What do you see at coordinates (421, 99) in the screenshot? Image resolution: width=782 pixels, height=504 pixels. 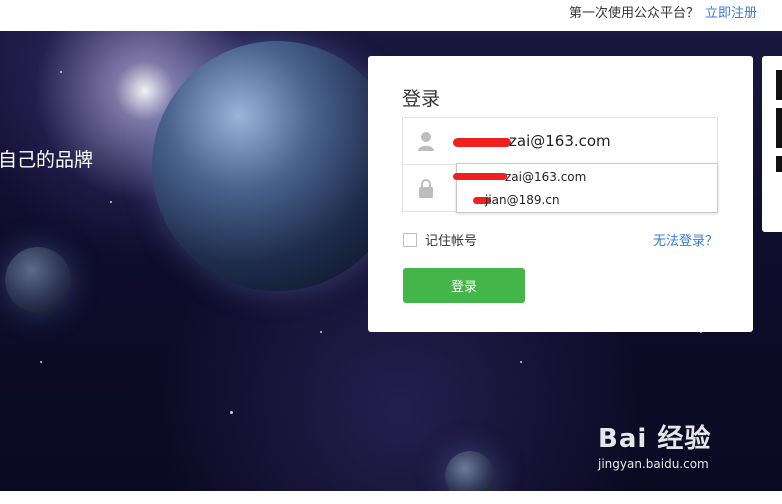 I see `login-title: 登录` at bounding box center [421, 99].